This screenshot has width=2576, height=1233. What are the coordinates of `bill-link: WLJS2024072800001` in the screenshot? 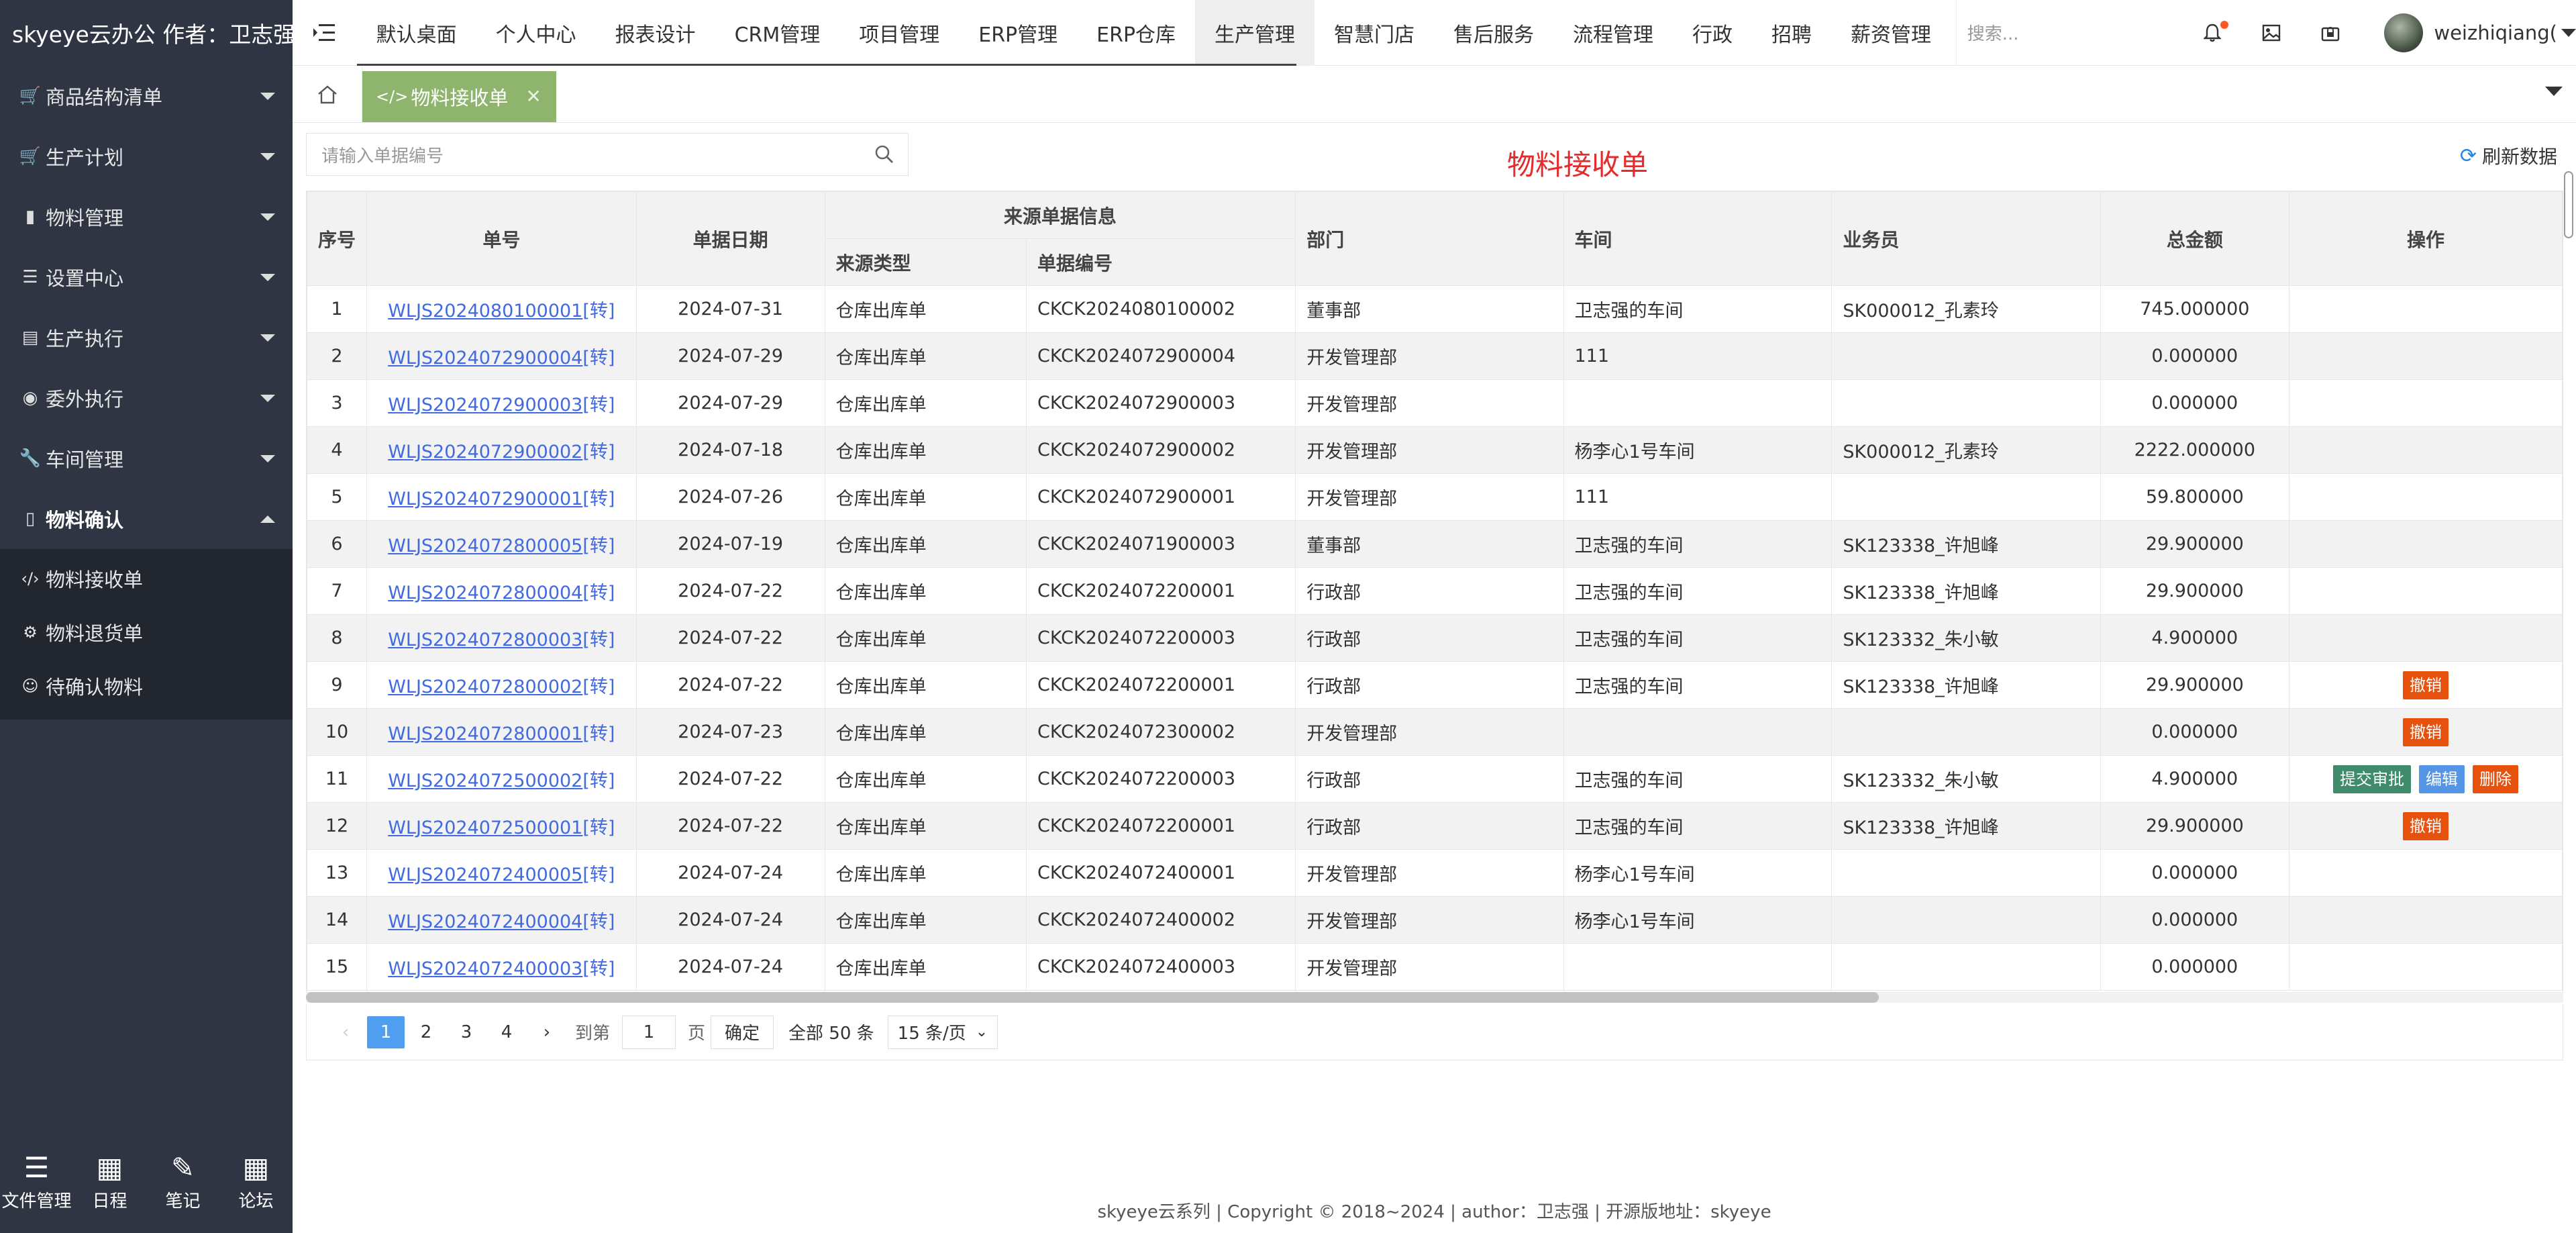 It's located at (485, 734).